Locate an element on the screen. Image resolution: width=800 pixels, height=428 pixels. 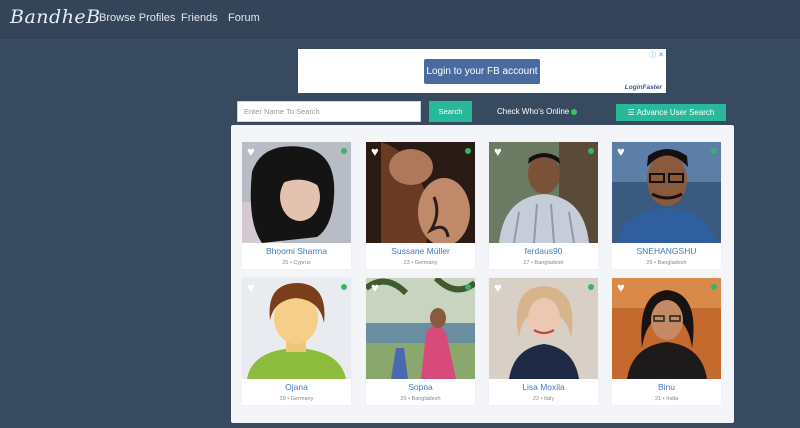
profile-meta: 25 • Cyprus is located at coordinates (296, 263).